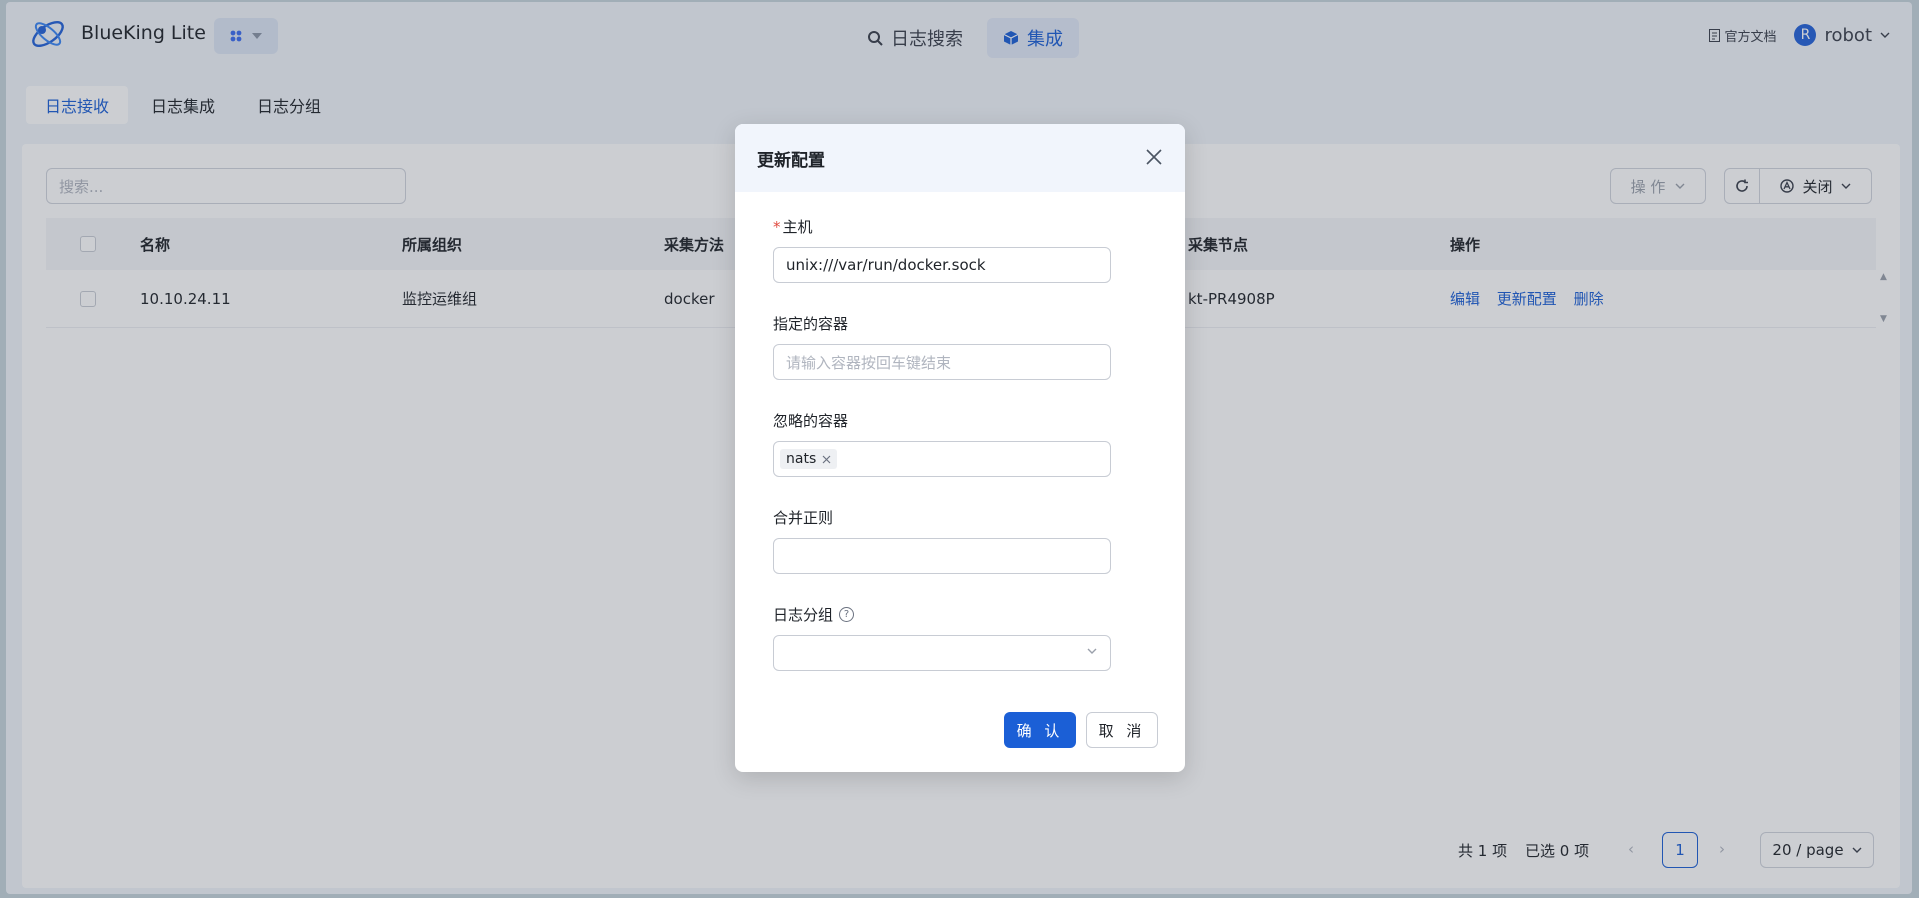  What do you see at coordinates (942, 265) in the screenshot?
I see `host-input: unix:///var/run/docker.sock` at bounding box center [942, 265].